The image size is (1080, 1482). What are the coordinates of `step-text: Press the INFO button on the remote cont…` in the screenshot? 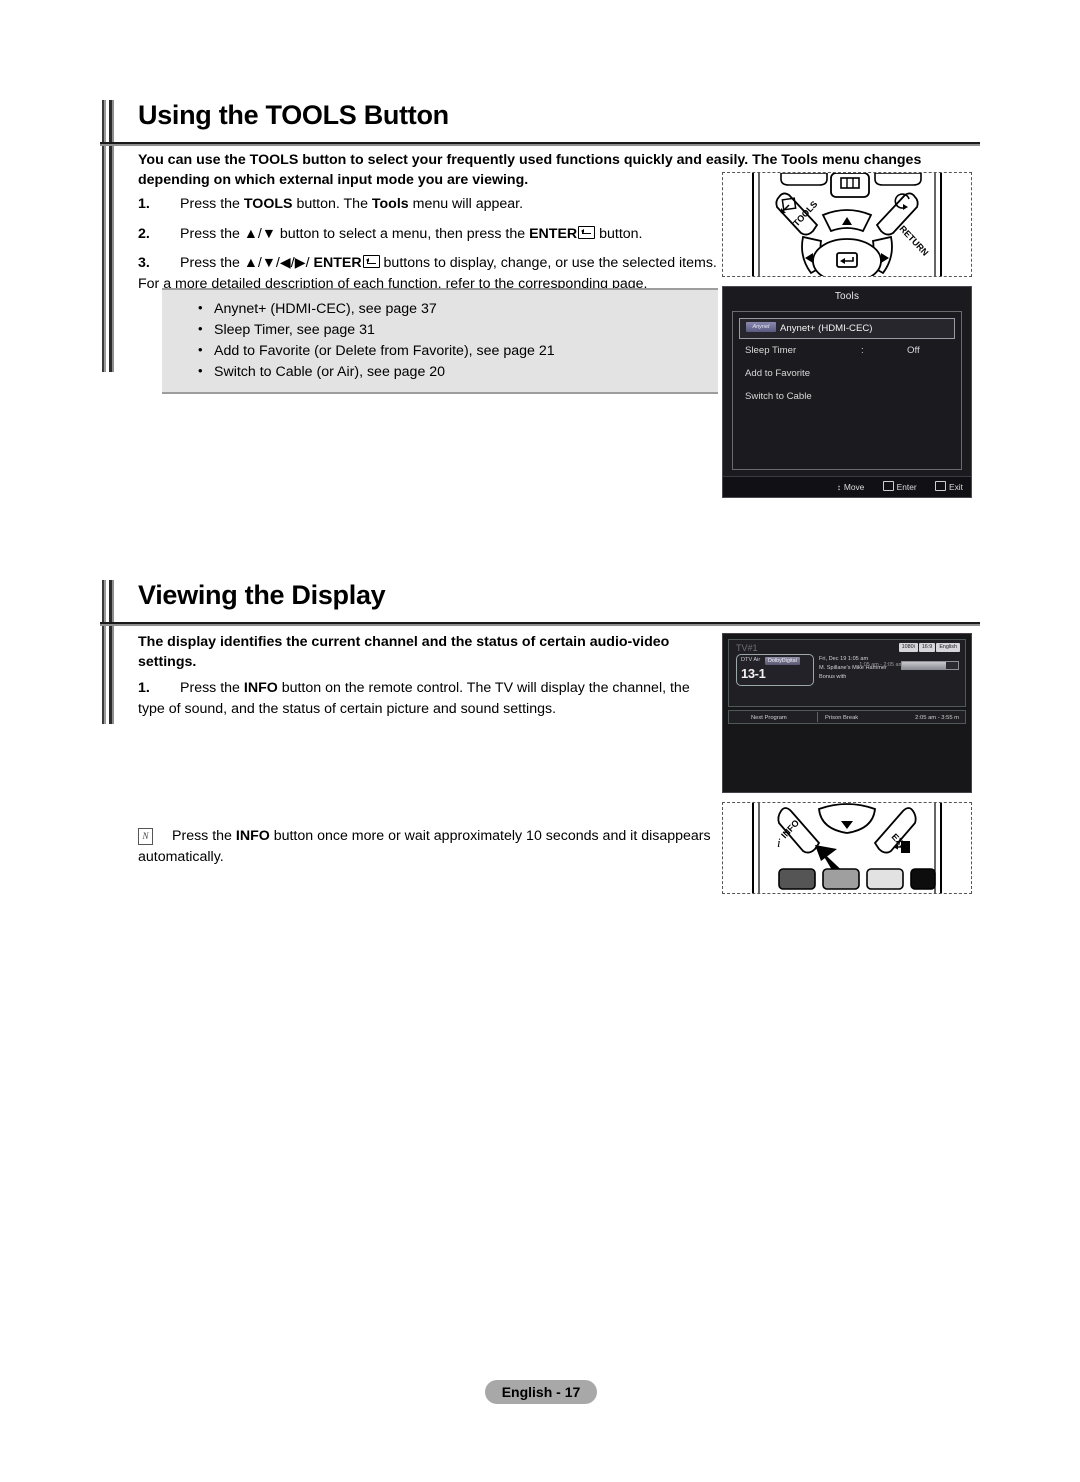 It's located at (414, 698).